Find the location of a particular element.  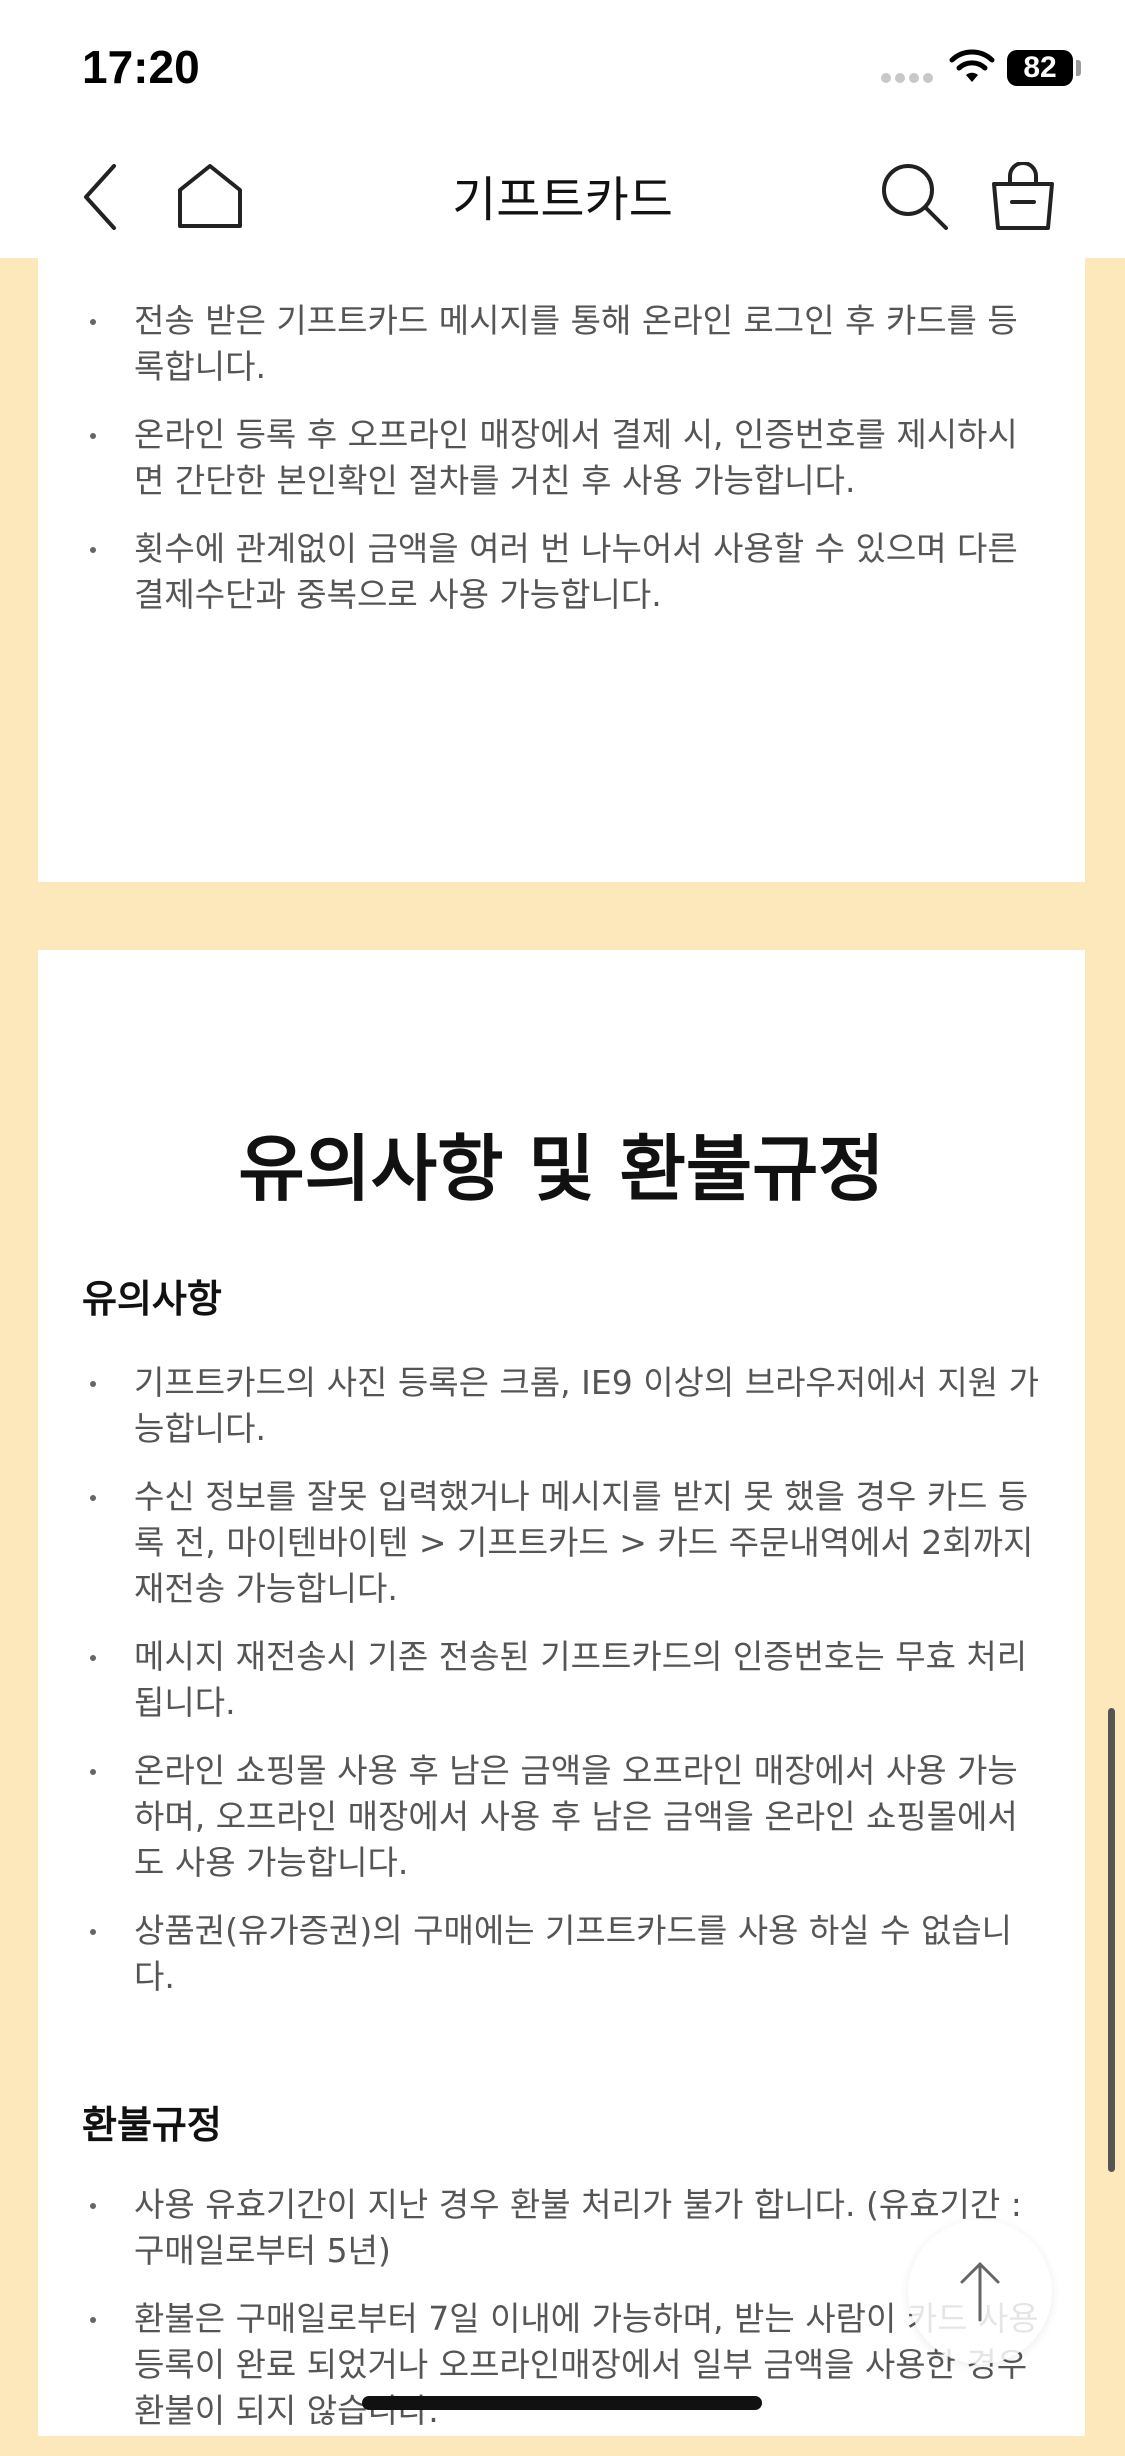

search-icon is located at coordinates (915, 197).